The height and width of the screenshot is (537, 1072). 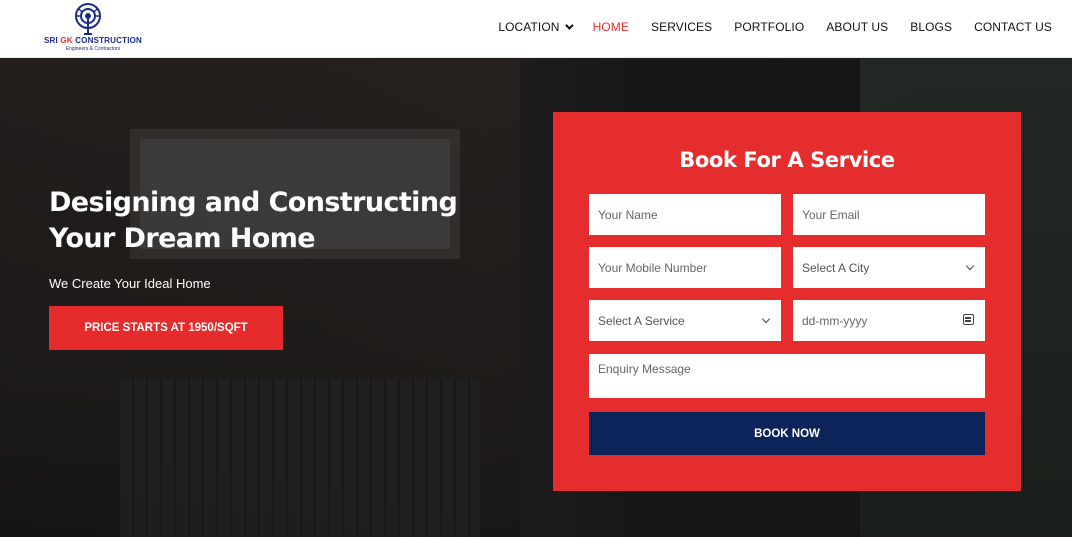 I want to click on nav-contact-us: CONTACT US, so click(x=1013, y=27).